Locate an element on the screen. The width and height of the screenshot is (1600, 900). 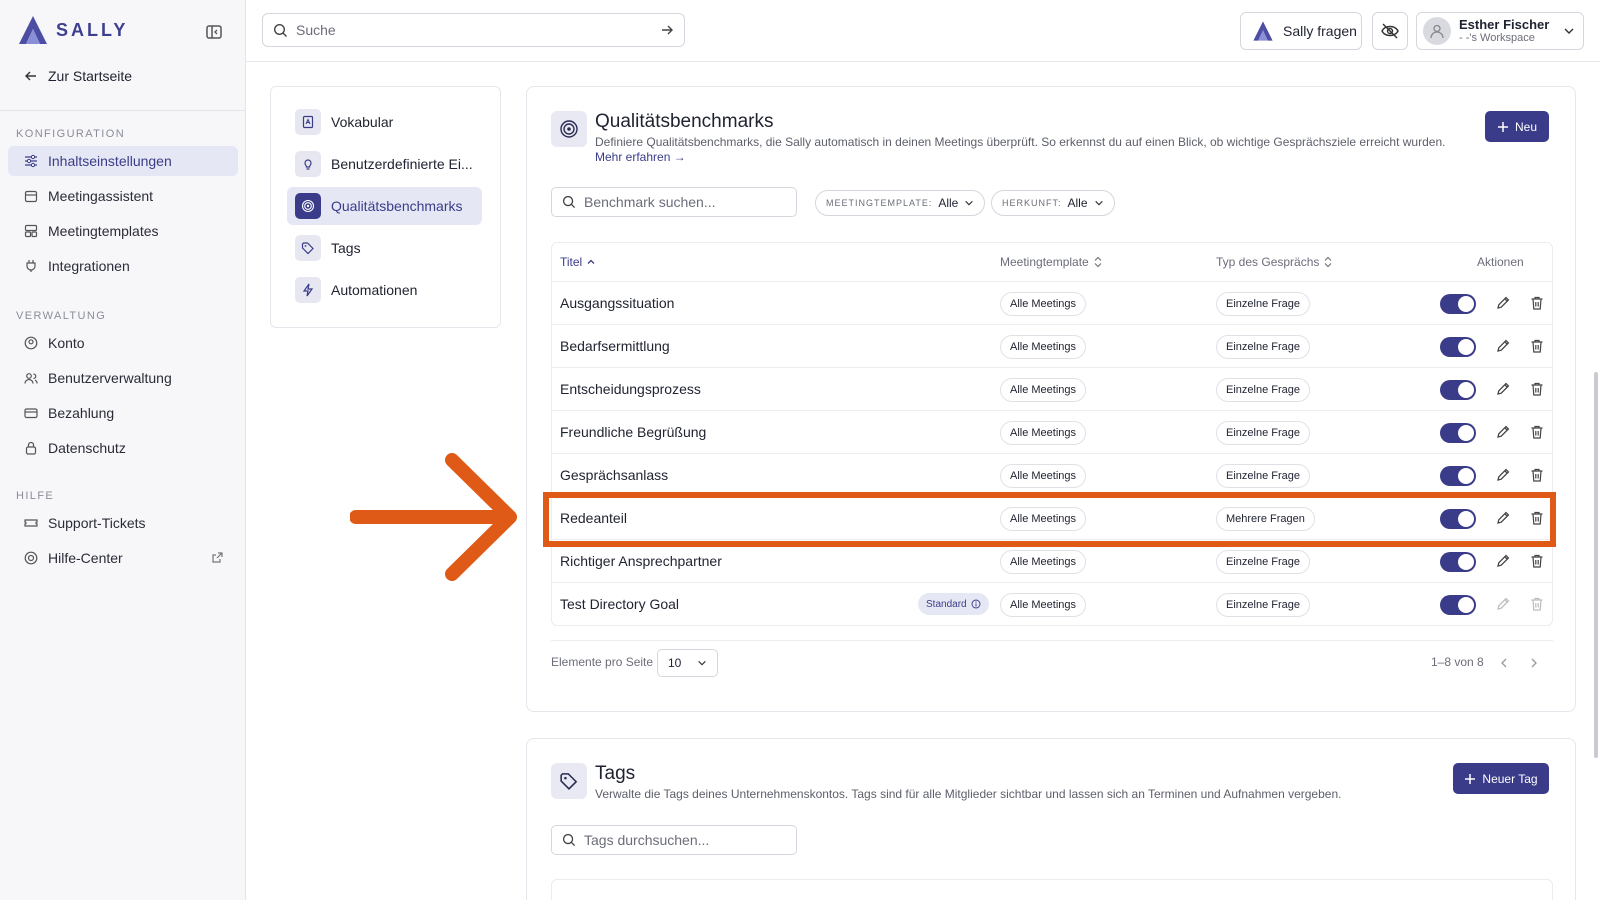
column-header-template: Meetingtemplate is located at coordinates (1051, 262).